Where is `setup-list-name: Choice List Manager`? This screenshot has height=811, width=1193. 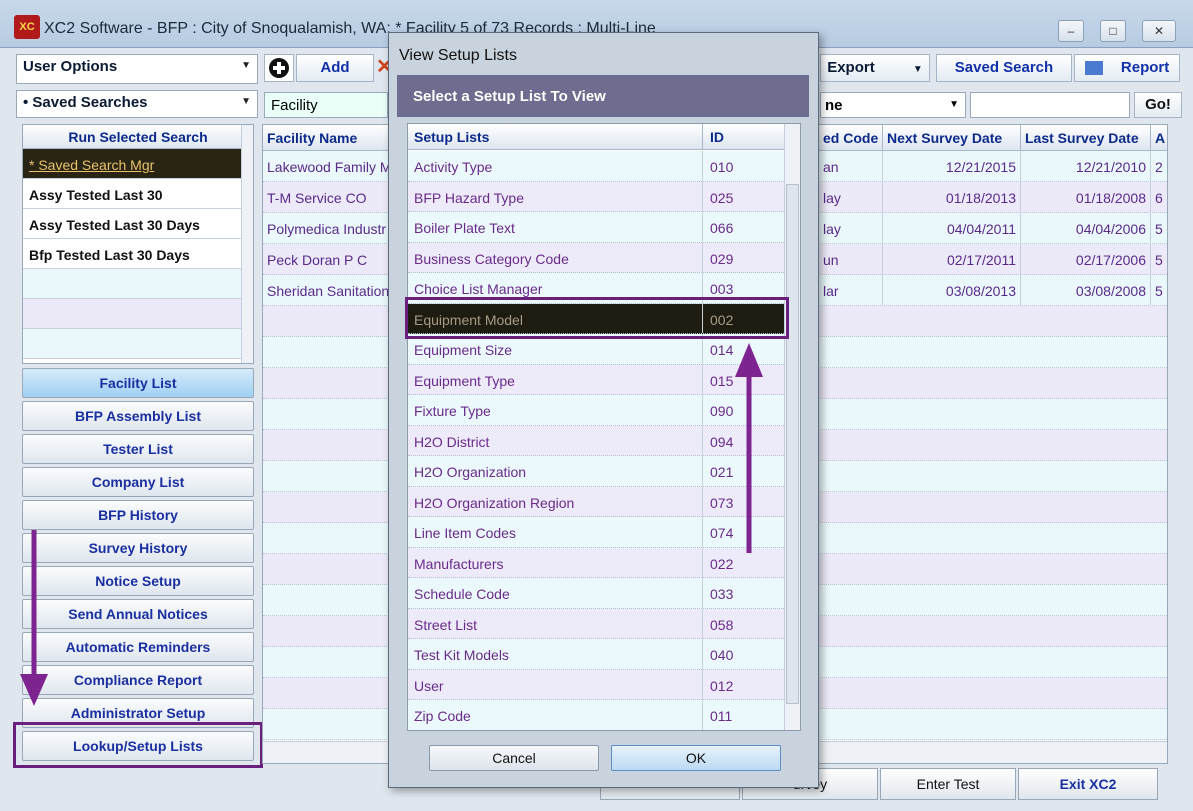 setup-list-name: Choice List Manager is located at coordinates (478, 289).